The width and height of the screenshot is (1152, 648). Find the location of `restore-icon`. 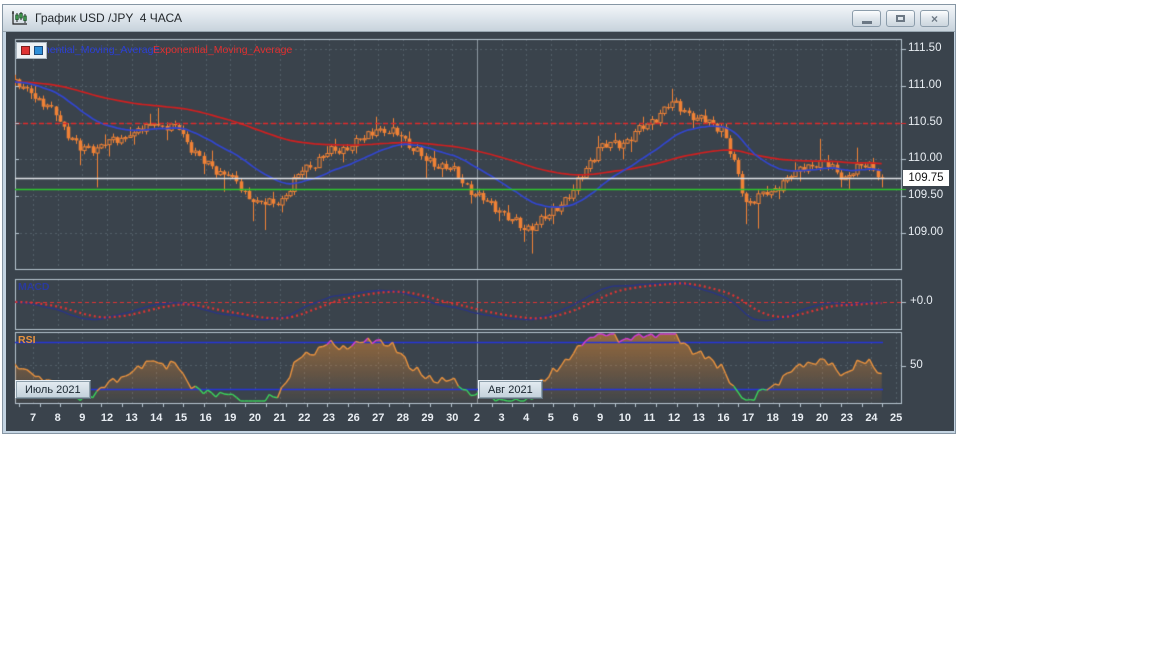

restore-icon is located at coordinates (900, 18).